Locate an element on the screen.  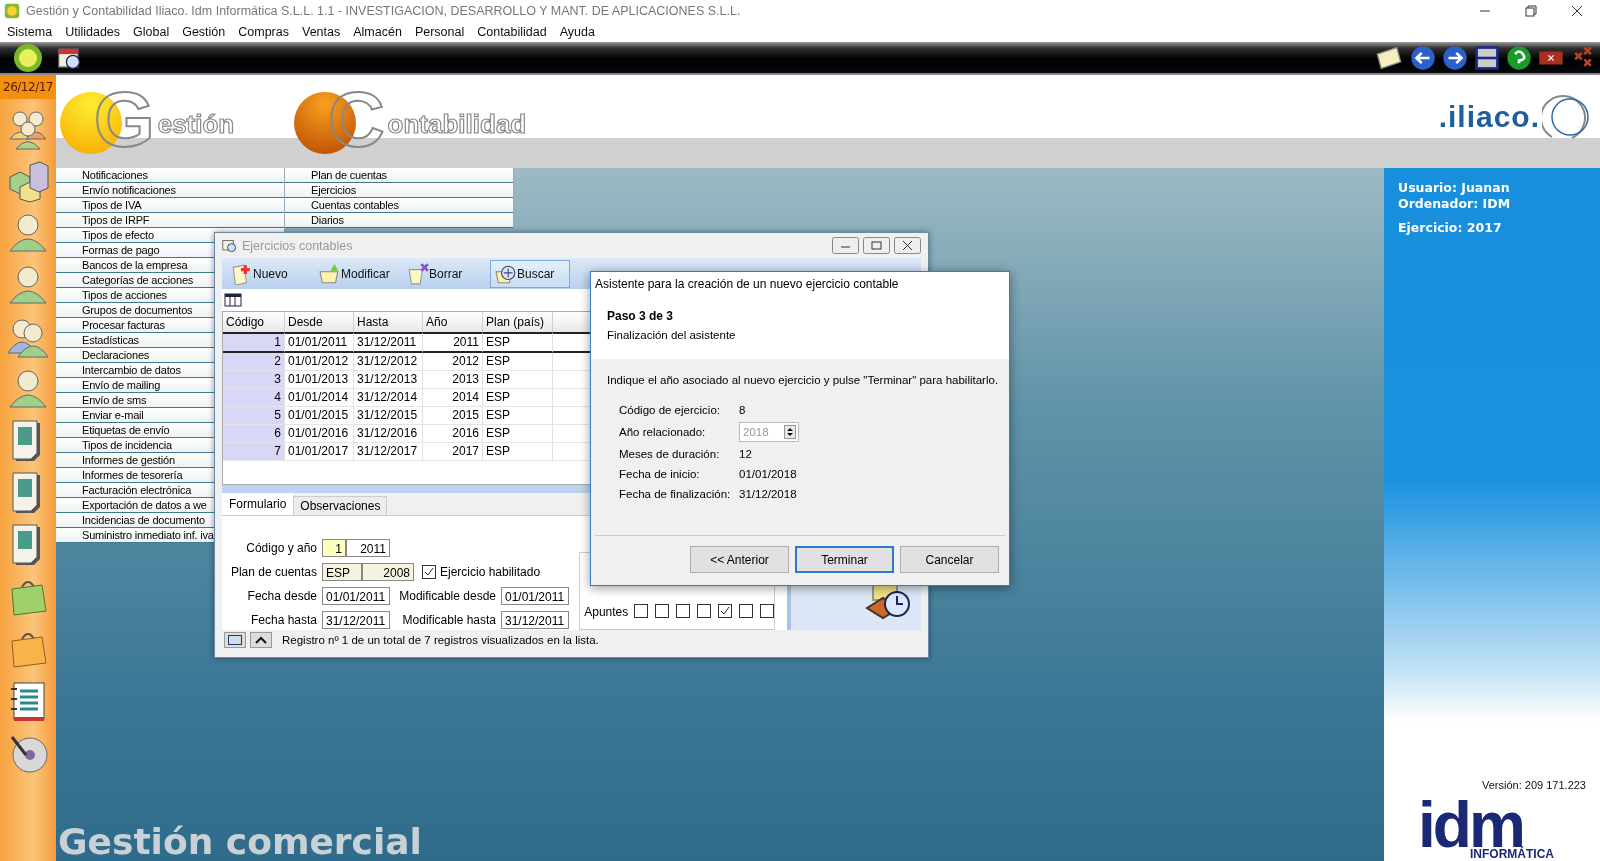
field-label: Fecha desde is located at coordinates (282, 595).